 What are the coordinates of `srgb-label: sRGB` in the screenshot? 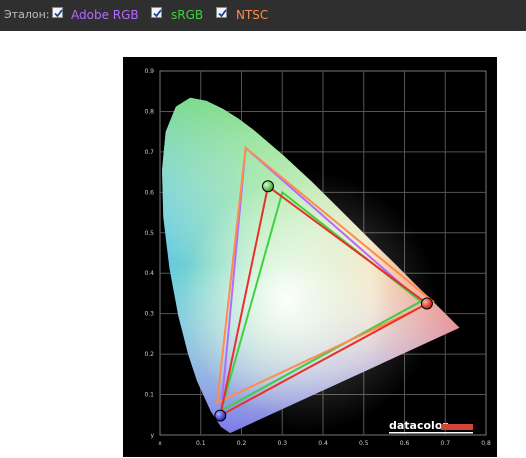 It's located at (187, 15).